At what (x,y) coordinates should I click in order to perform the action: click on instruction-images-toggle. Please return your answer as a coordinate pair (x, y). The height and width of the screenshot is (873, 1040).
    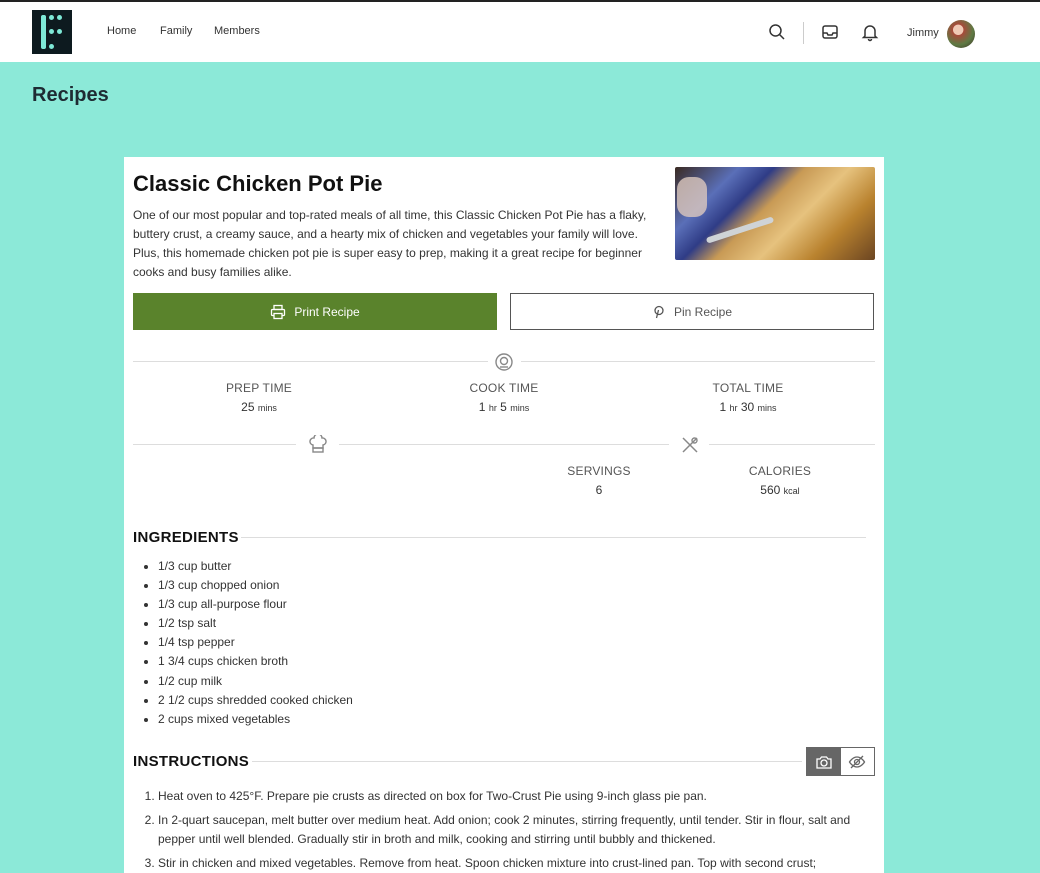
    Looking at the image, I should click on (840, 761).